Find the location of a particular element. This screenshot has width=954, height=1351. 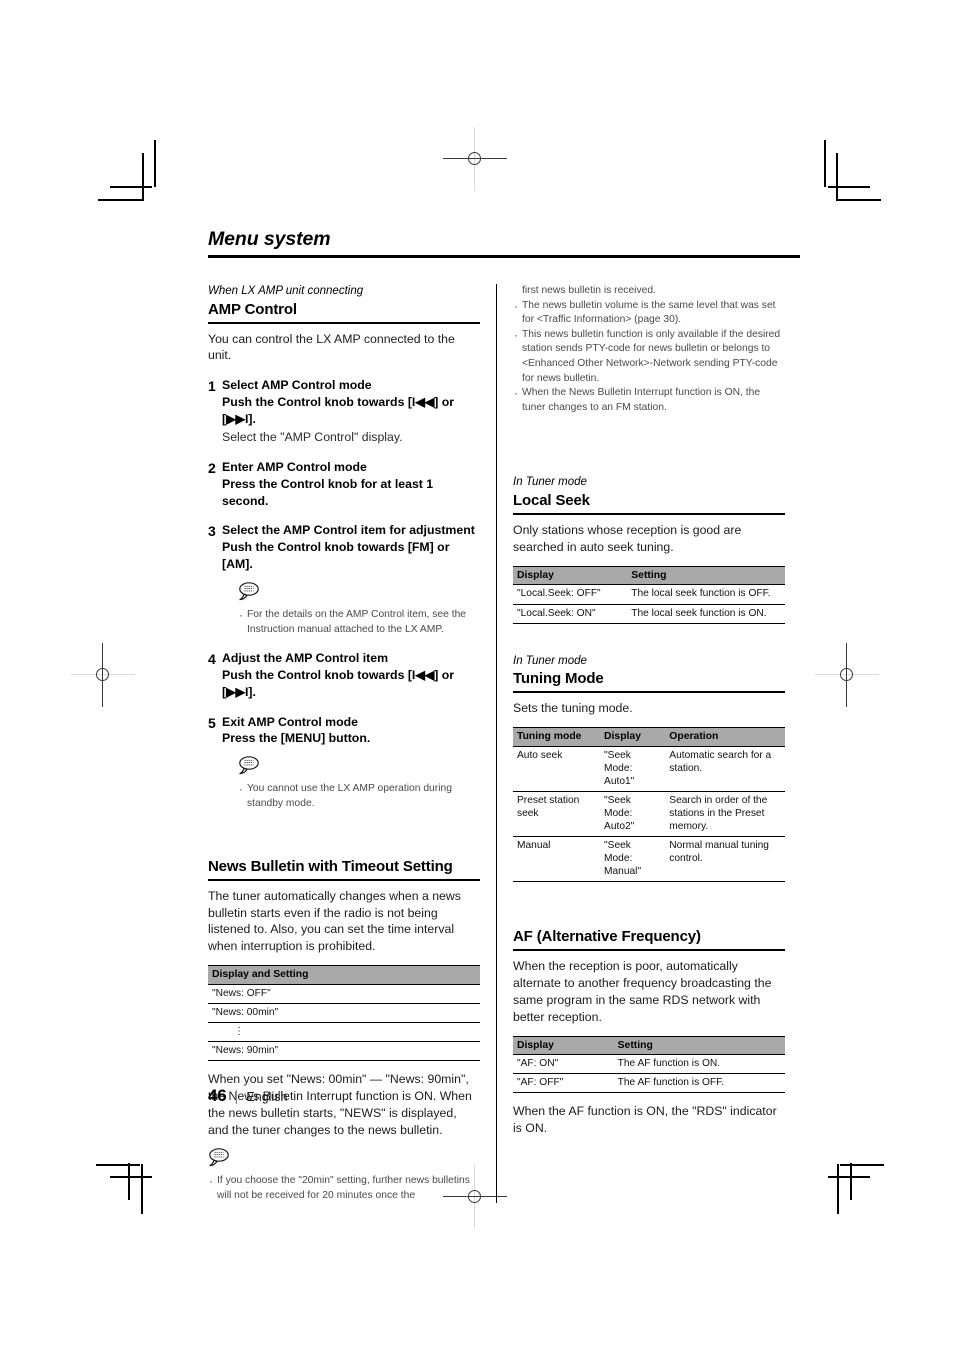

crop-mark-top-right-v2 is located at coordinates (825, 163).